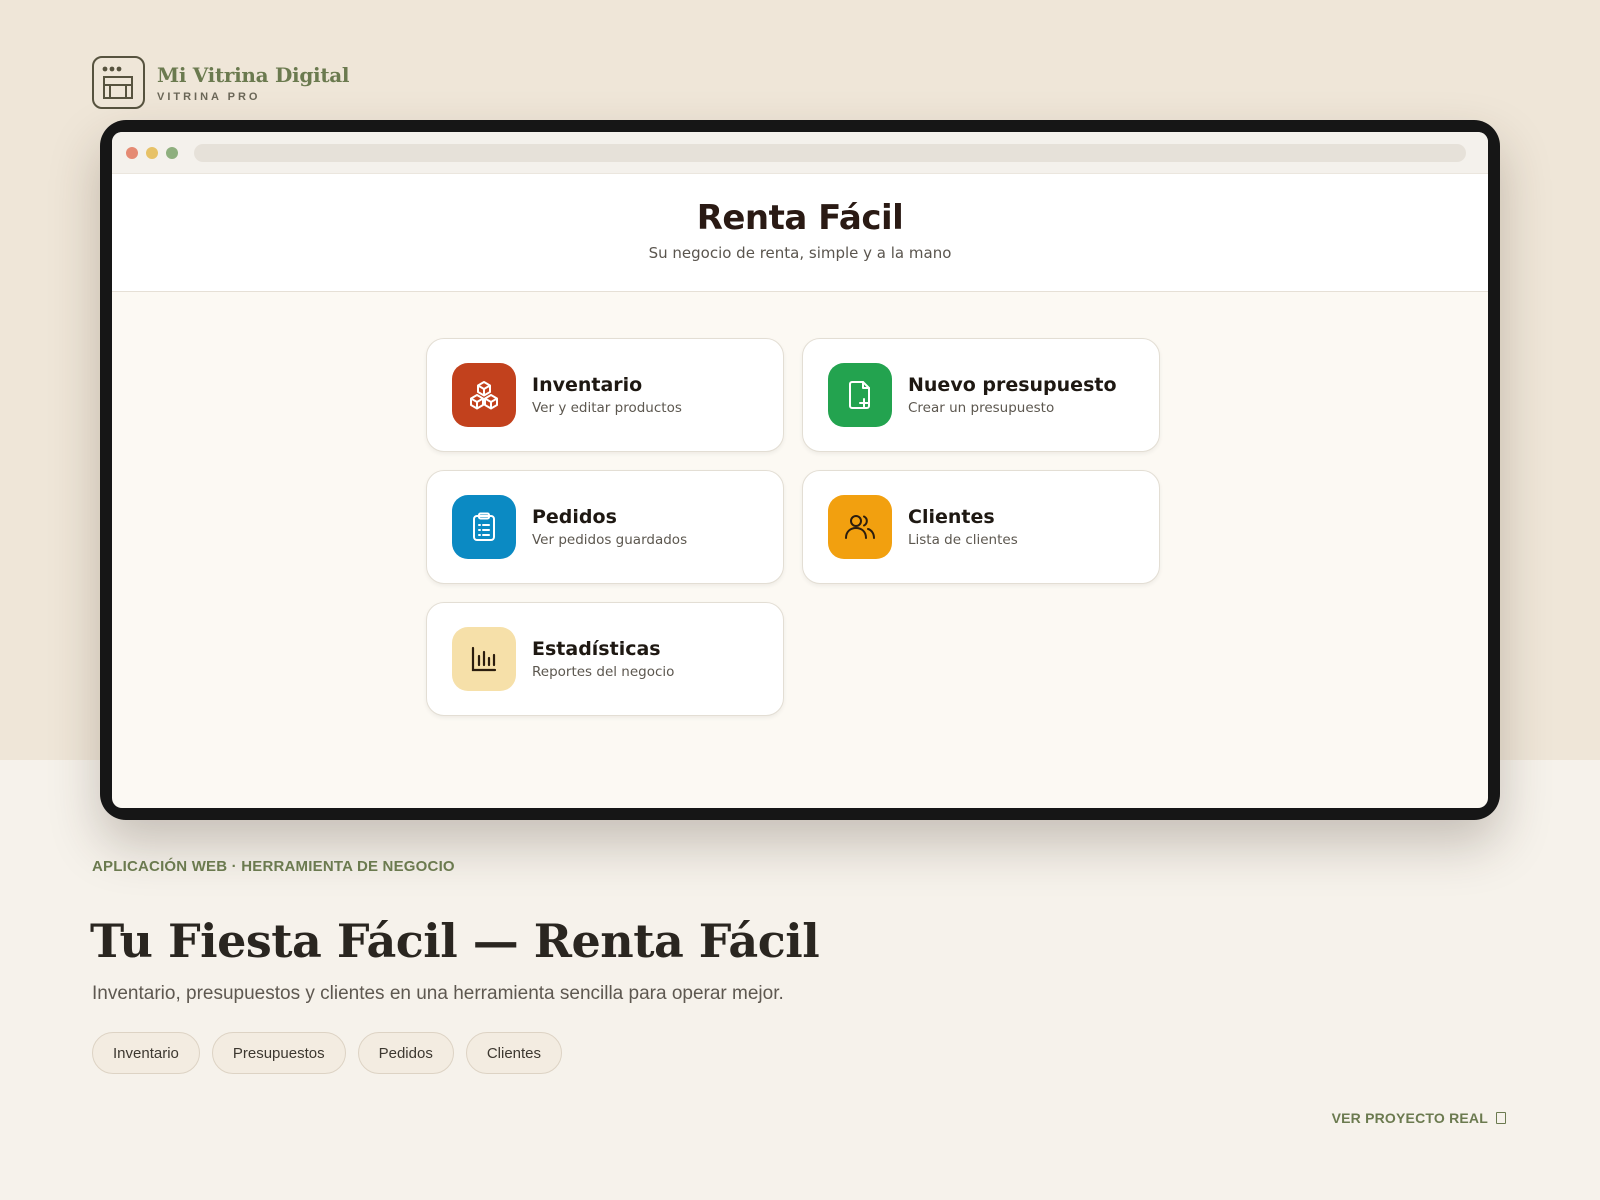 Image resolution: width=1600 pixels, height=1200 pixels. What do you see at coordinates (860, 527) in the screenshot?
I see `users-icon` at bounding box center [860, 527].